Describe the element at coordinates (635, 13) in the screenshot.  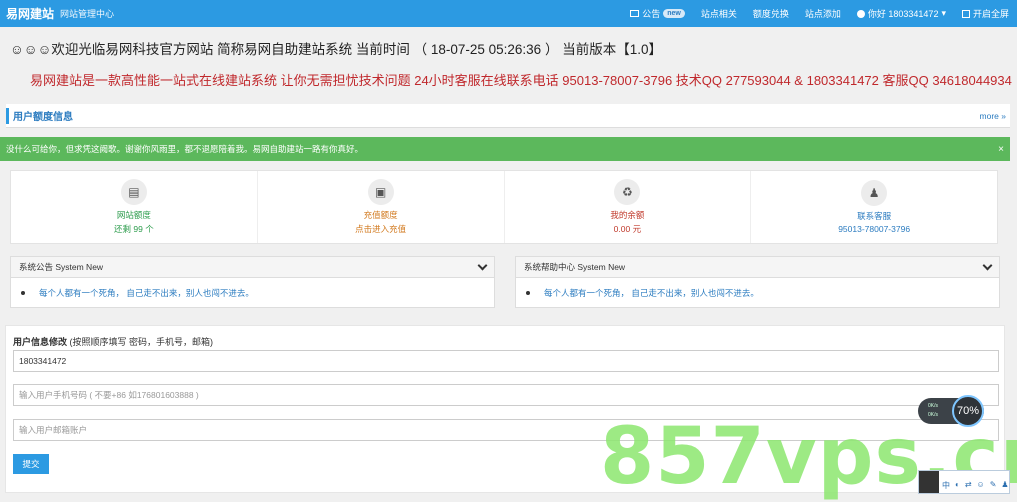
I see `mail-icon` at that location.